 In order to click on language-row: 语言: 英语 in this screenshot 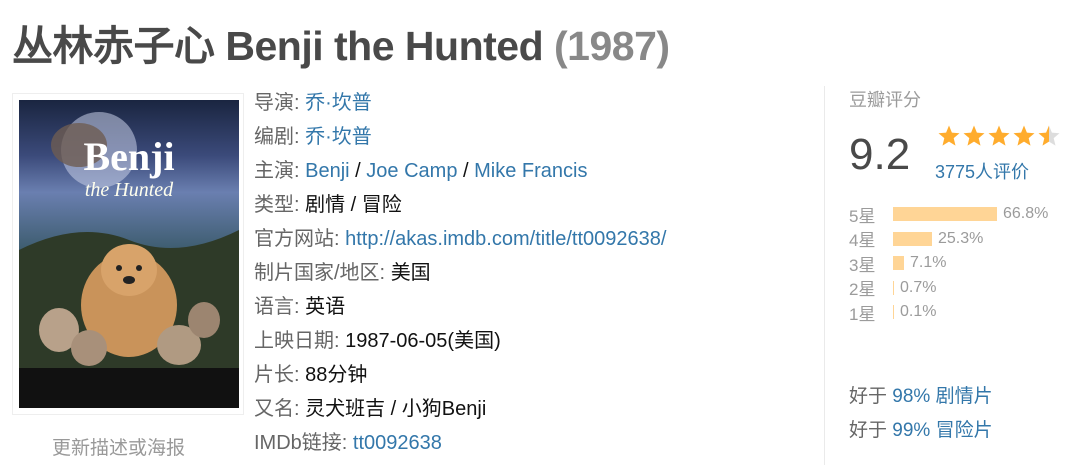, I will do `click(460, 307)`.